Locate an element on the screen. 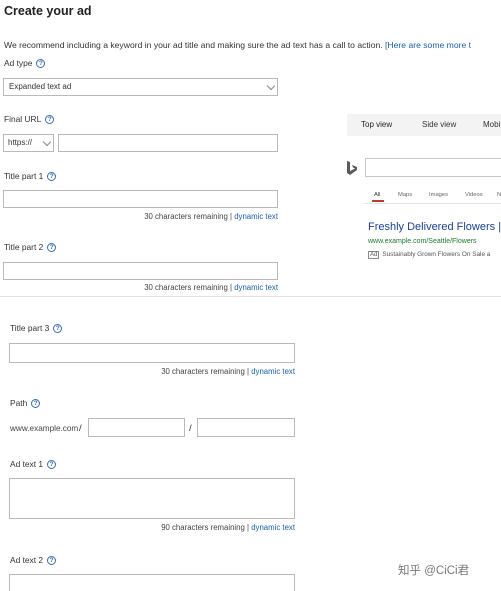 The image size is (501, 591). search-nav-maps: Maps is located at coordinates (405, 195).